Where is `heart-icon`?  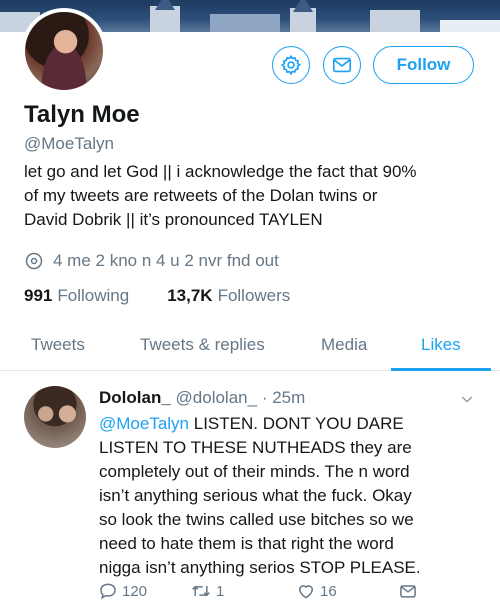
heart-icon is located at coordinates (306, 592).